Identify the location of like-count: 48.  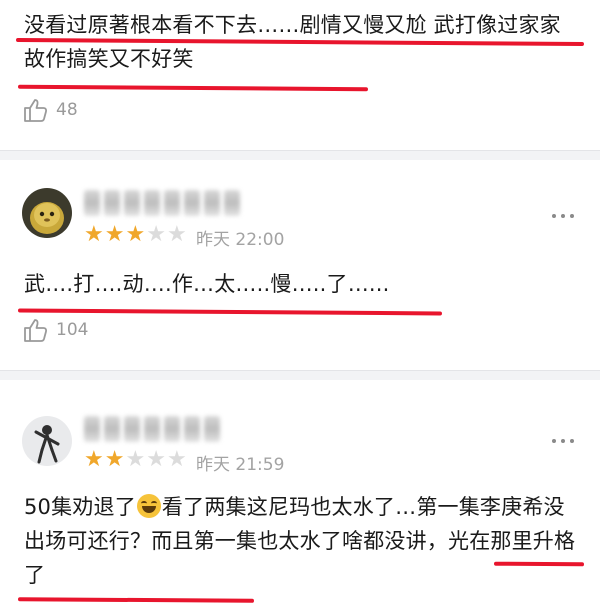
(67, 110).